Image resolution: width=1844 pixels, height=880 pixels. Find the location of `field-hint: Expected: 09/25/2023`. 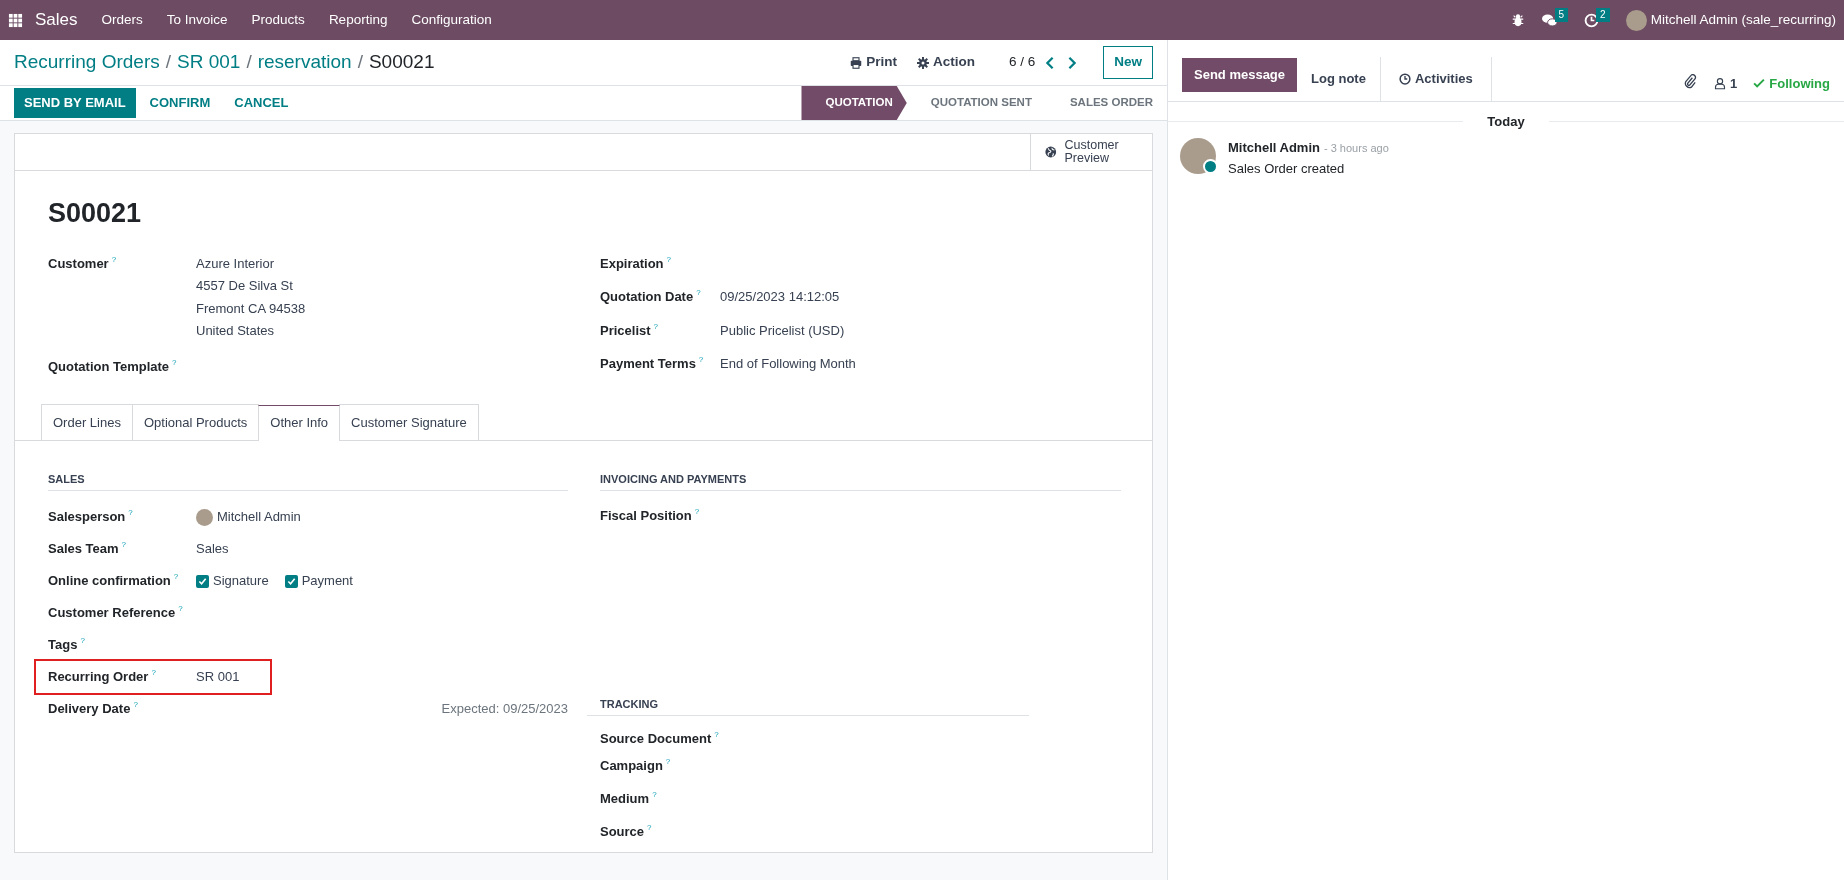

field-hint: Expected: 09/25/2023 is located at coordinates (504, 709).